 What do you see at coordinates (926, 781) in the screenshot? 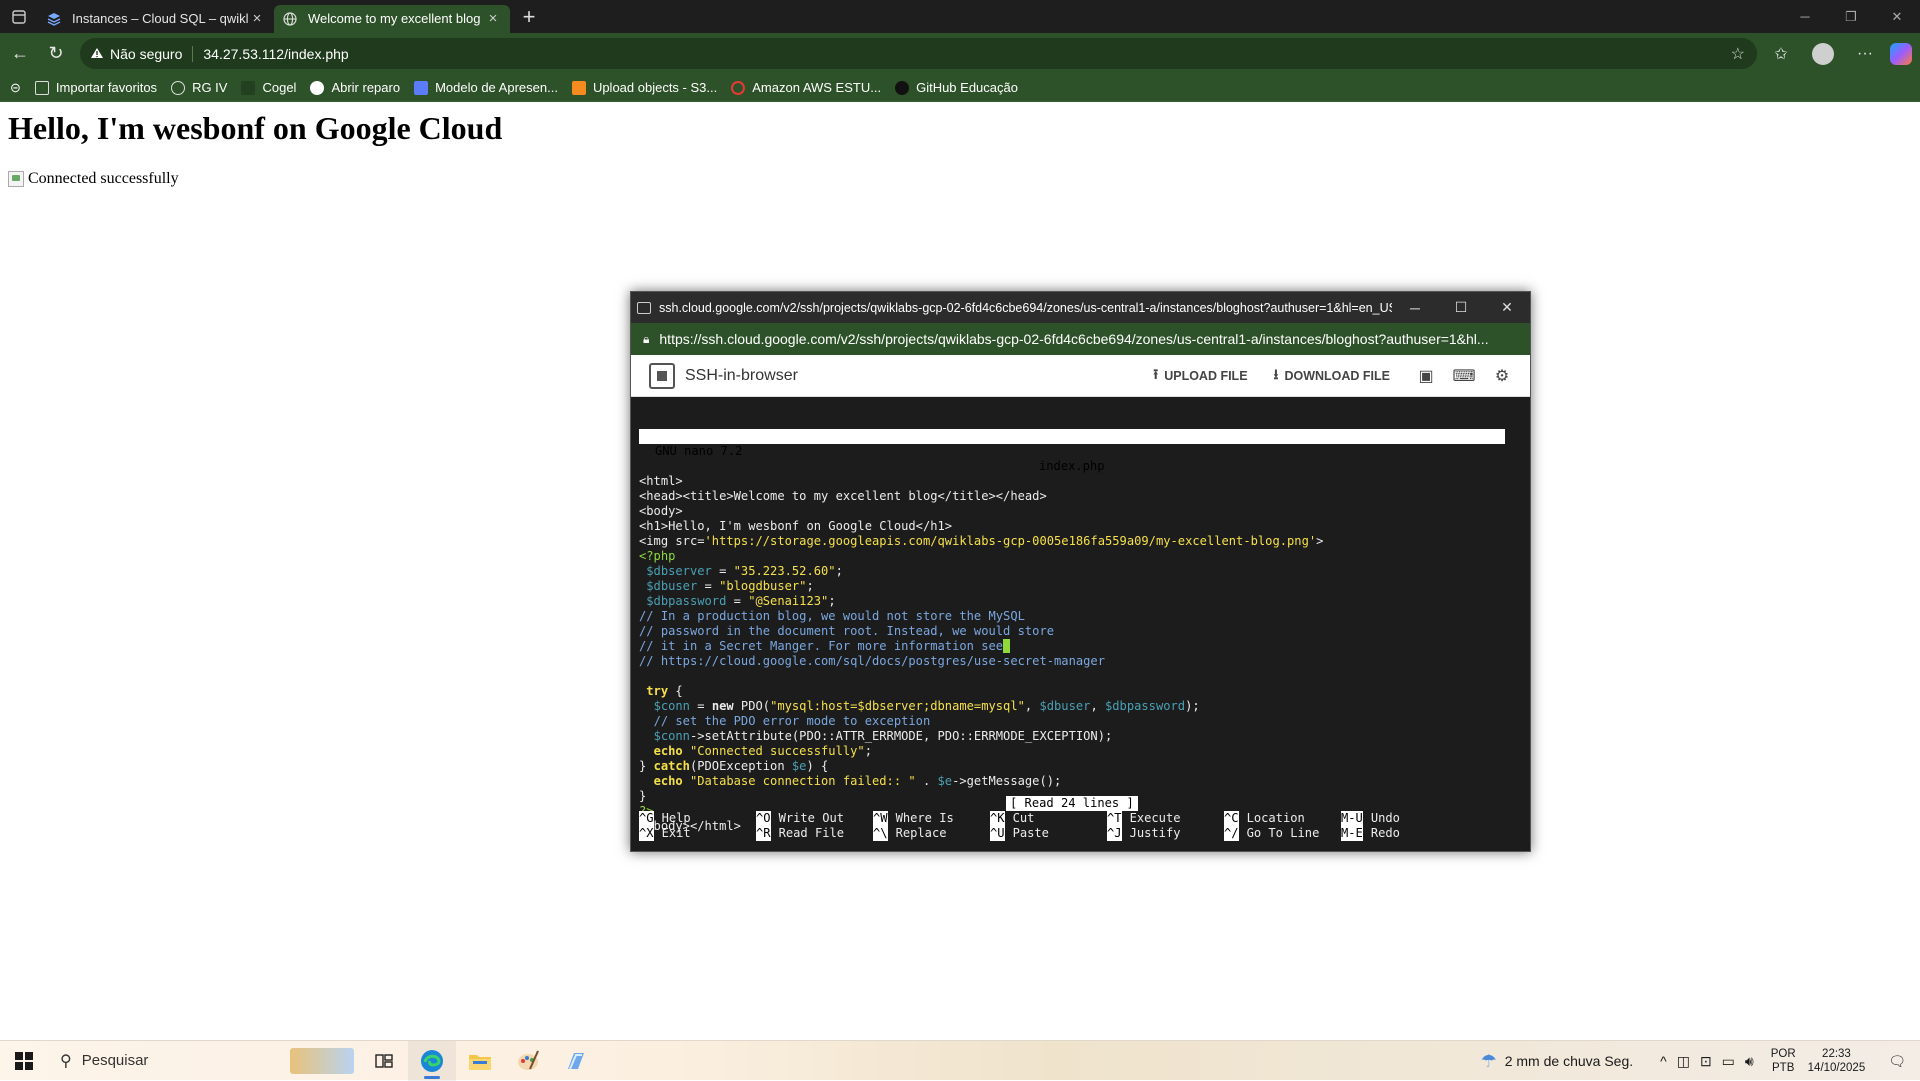
I see `code-token: .` at bounding box center [926, 781].